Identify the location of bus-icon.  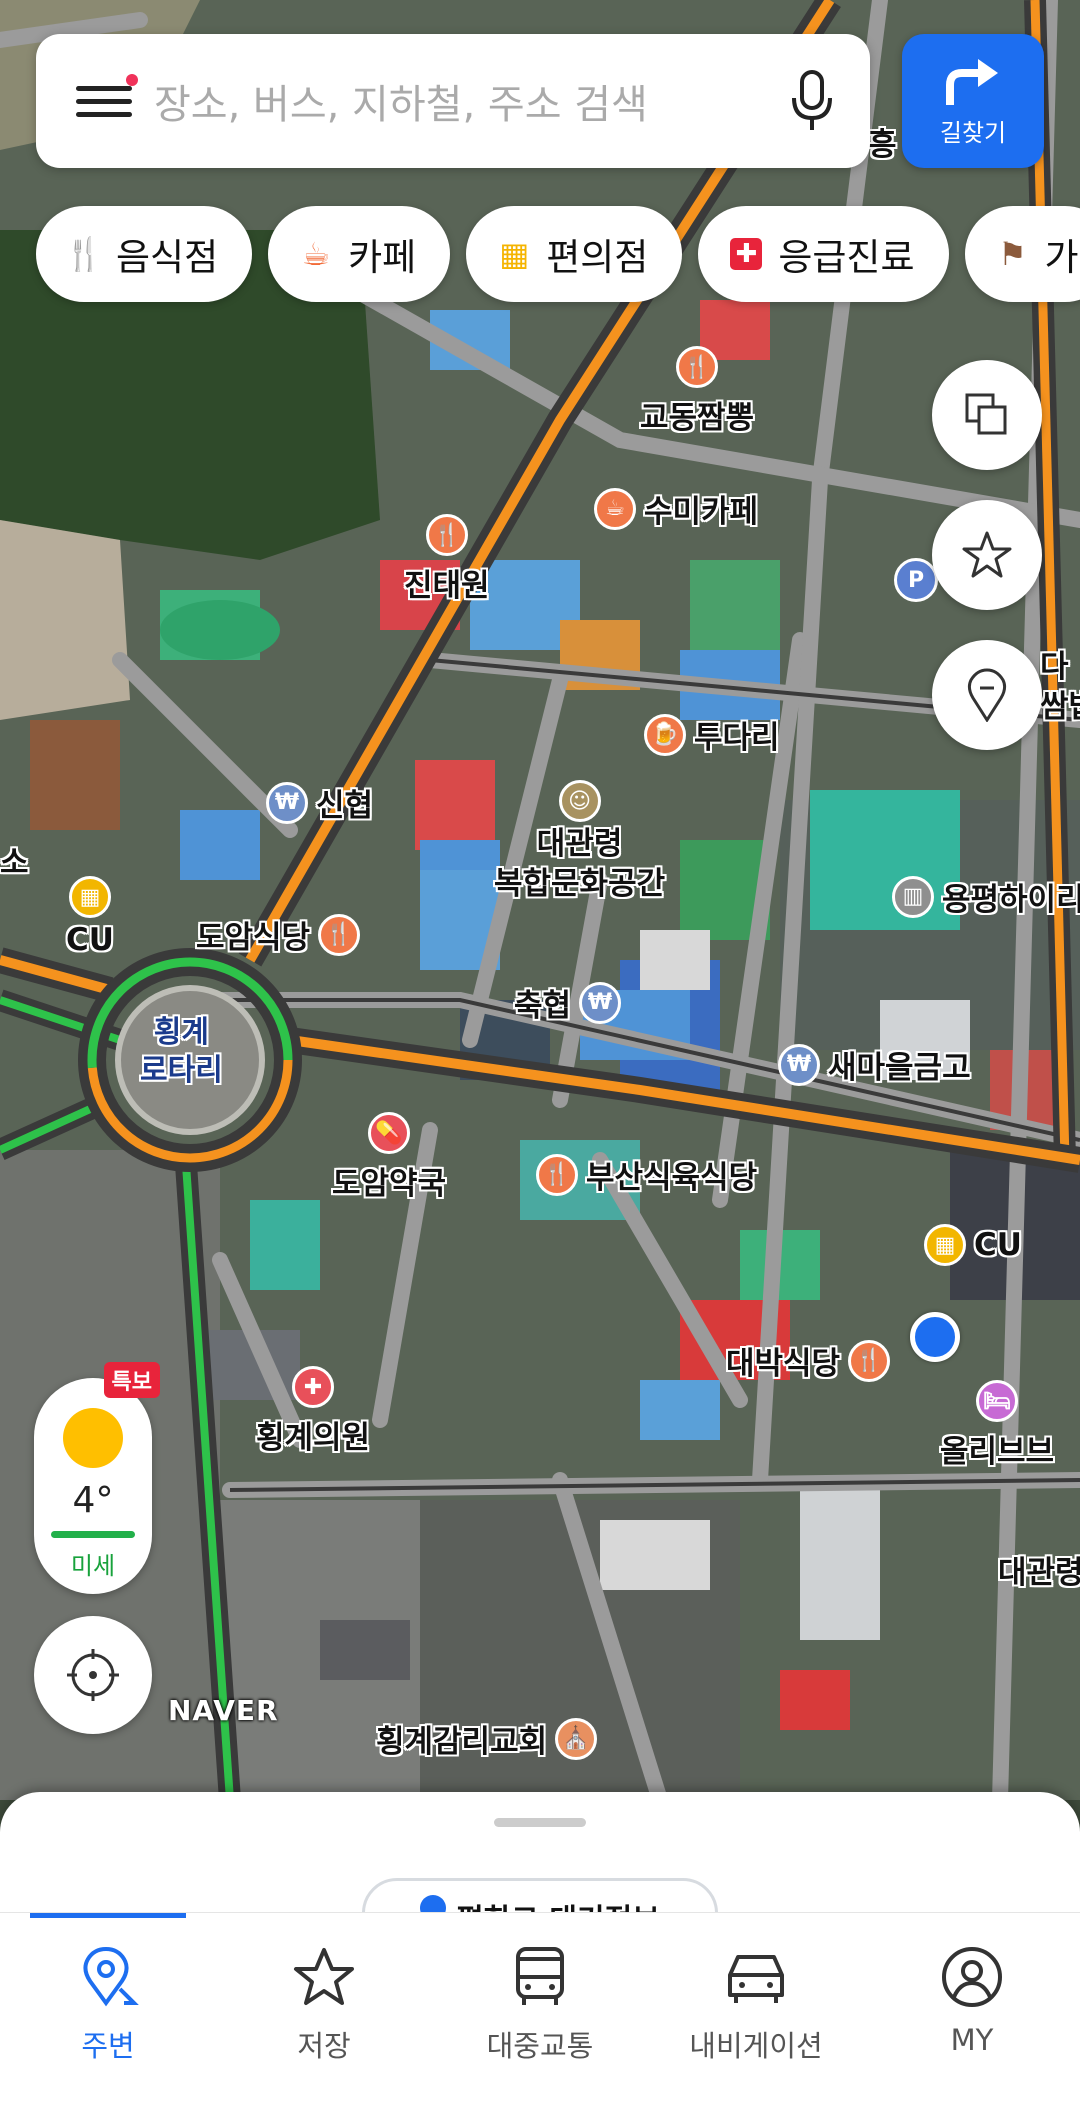
(540, 1976).